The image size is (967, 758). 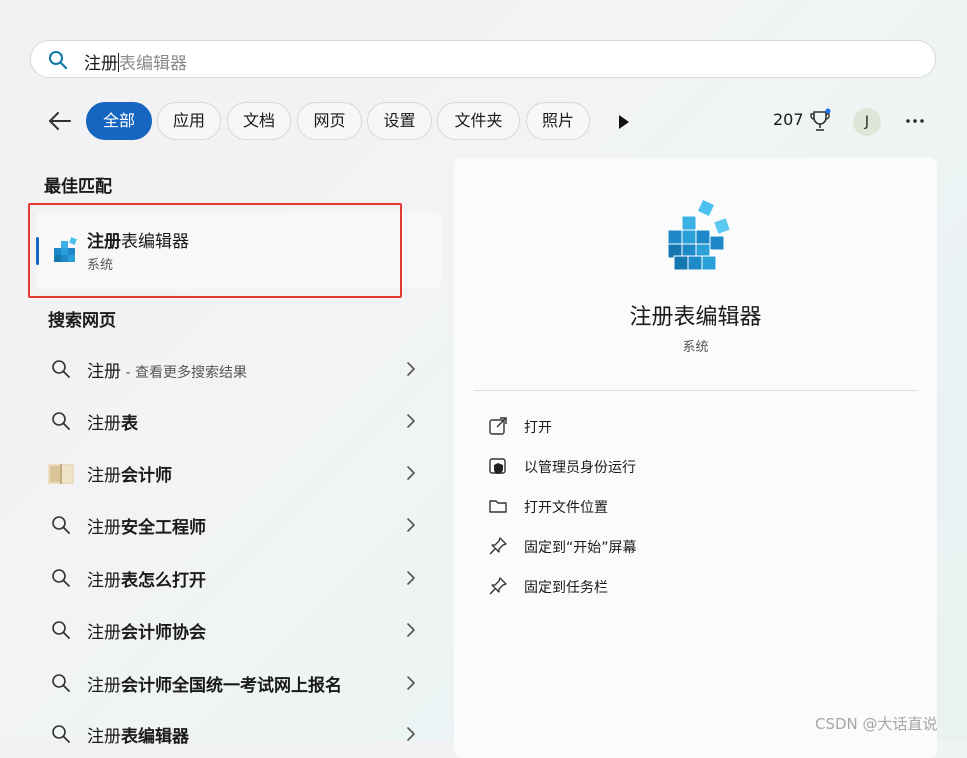 What do you see at coordinates (163, 633) in the screenshot?
I see `web-item-bold: 会计师协会` at bounding box center [163, 633].